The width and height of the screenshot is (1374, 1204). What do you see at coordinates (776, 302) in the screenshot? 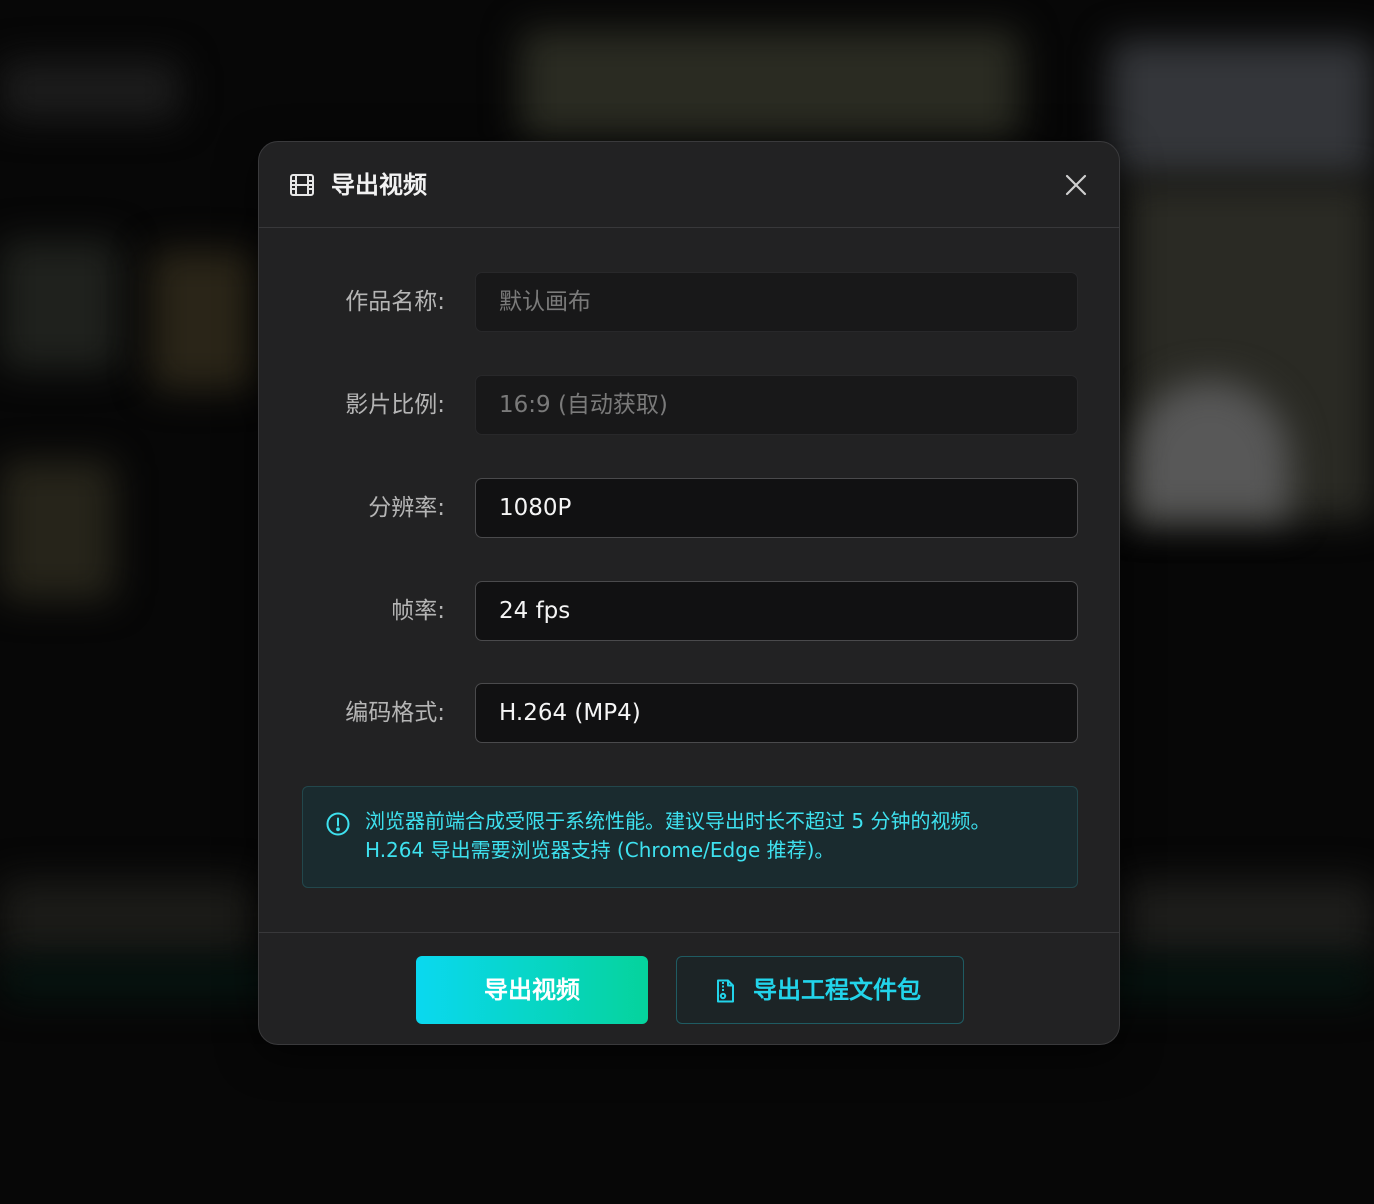
I see `work-name-field: 默认画布` at bounding box center [776, 302].